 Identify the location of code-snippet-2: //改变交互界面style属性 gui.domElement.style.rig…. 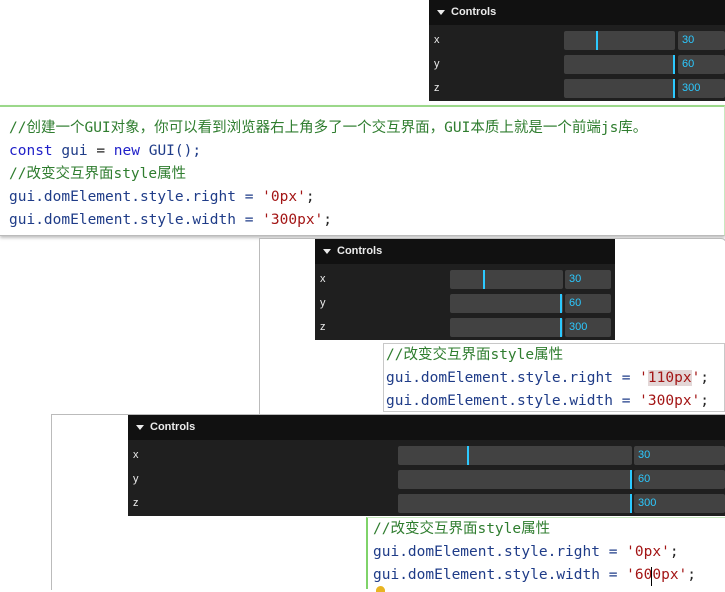
(554, 377).